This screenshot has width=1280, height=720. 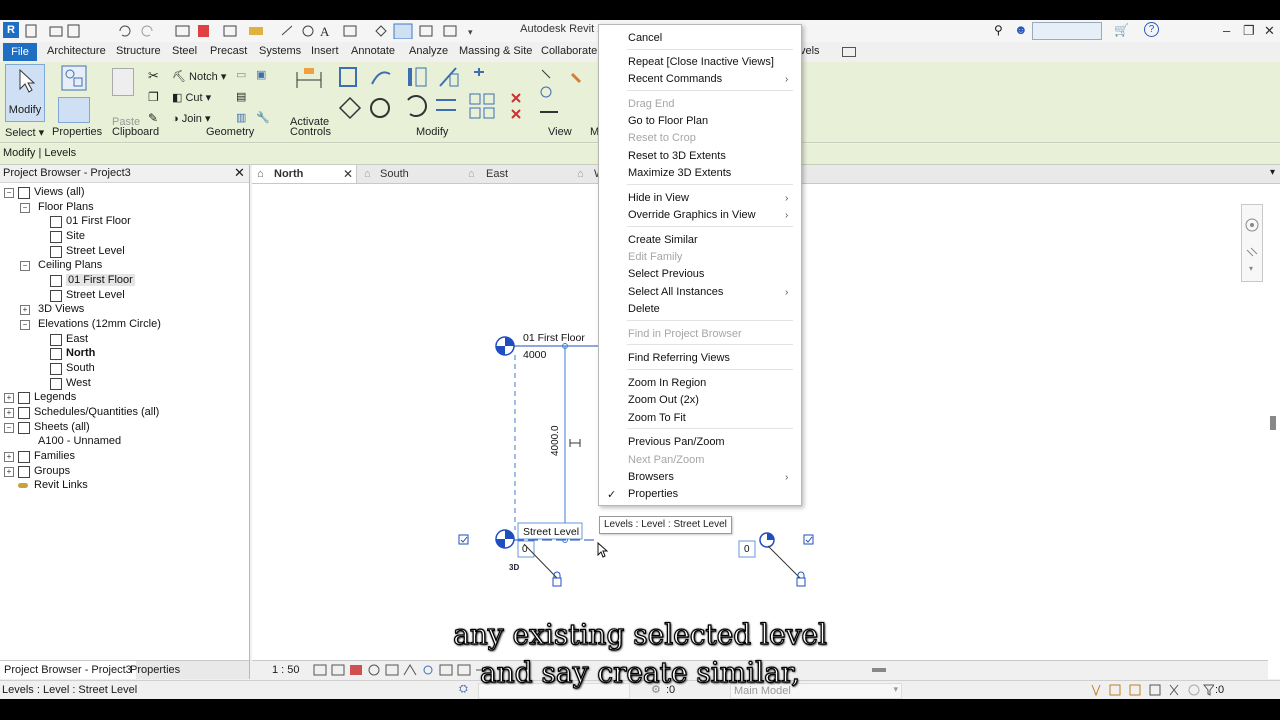 What do you see at coordinates (309, 79) in the screenshot?
I see `activate-dimensions-icon` at bounding box center [309, 79].